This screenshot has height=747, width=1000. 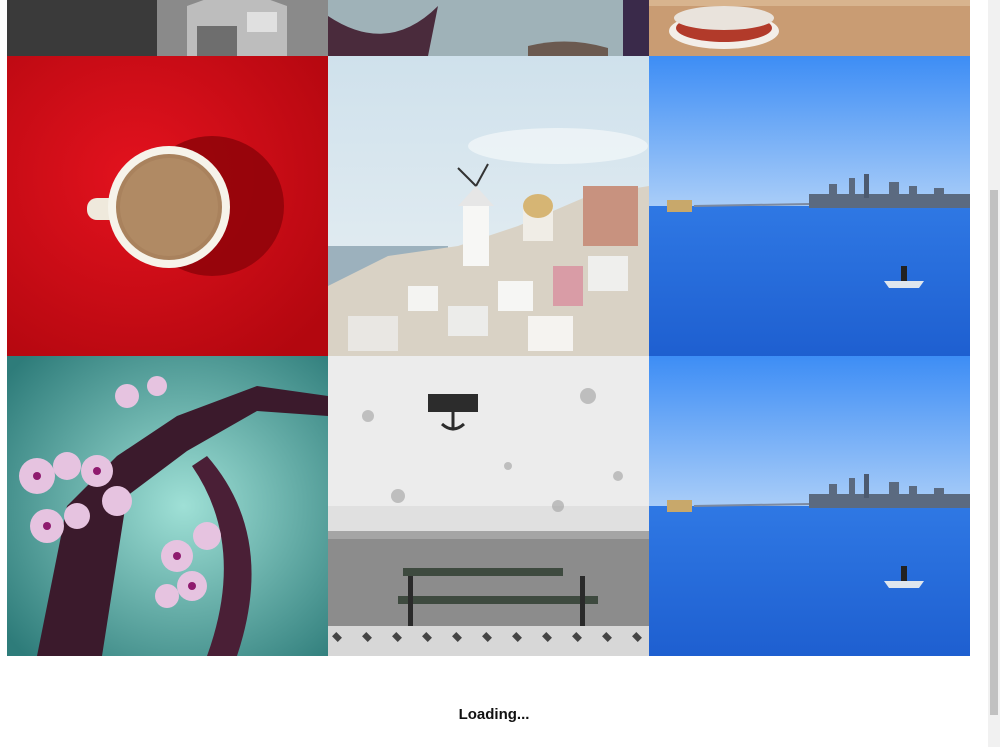 I want to click on city-rooftops-image, so click(x=167, y=28).